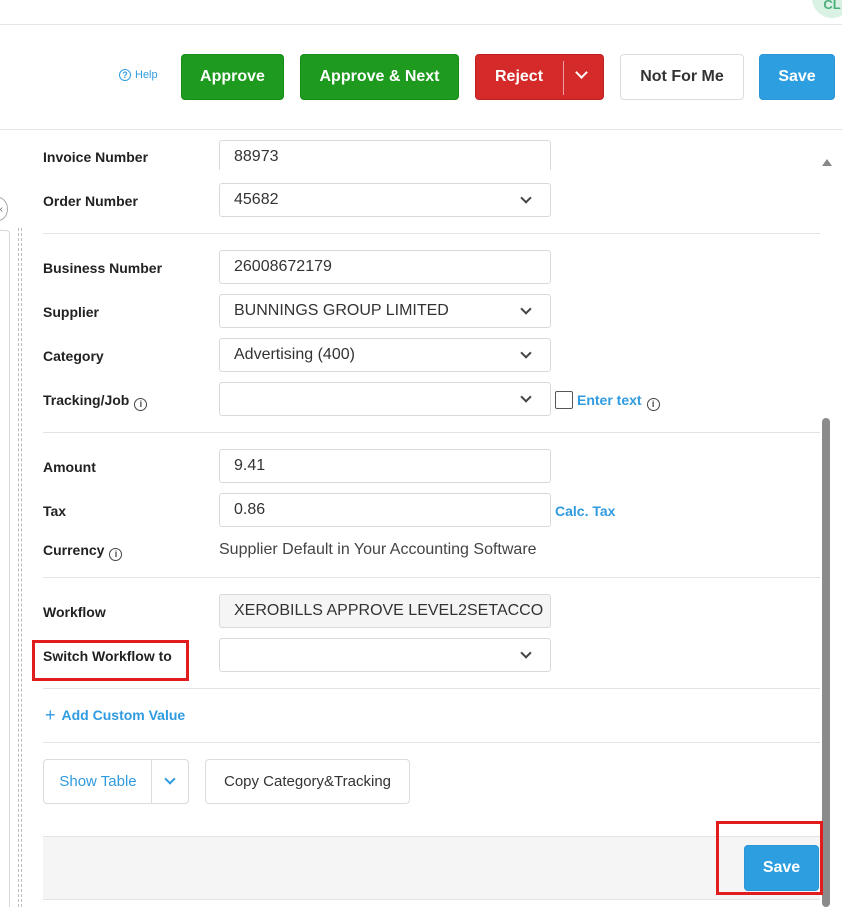  What do you see at coordinates (123, 715) in the screenshot?
I see `add-custom-value-label: Add Custom Value` at bounding box center [123, 715].